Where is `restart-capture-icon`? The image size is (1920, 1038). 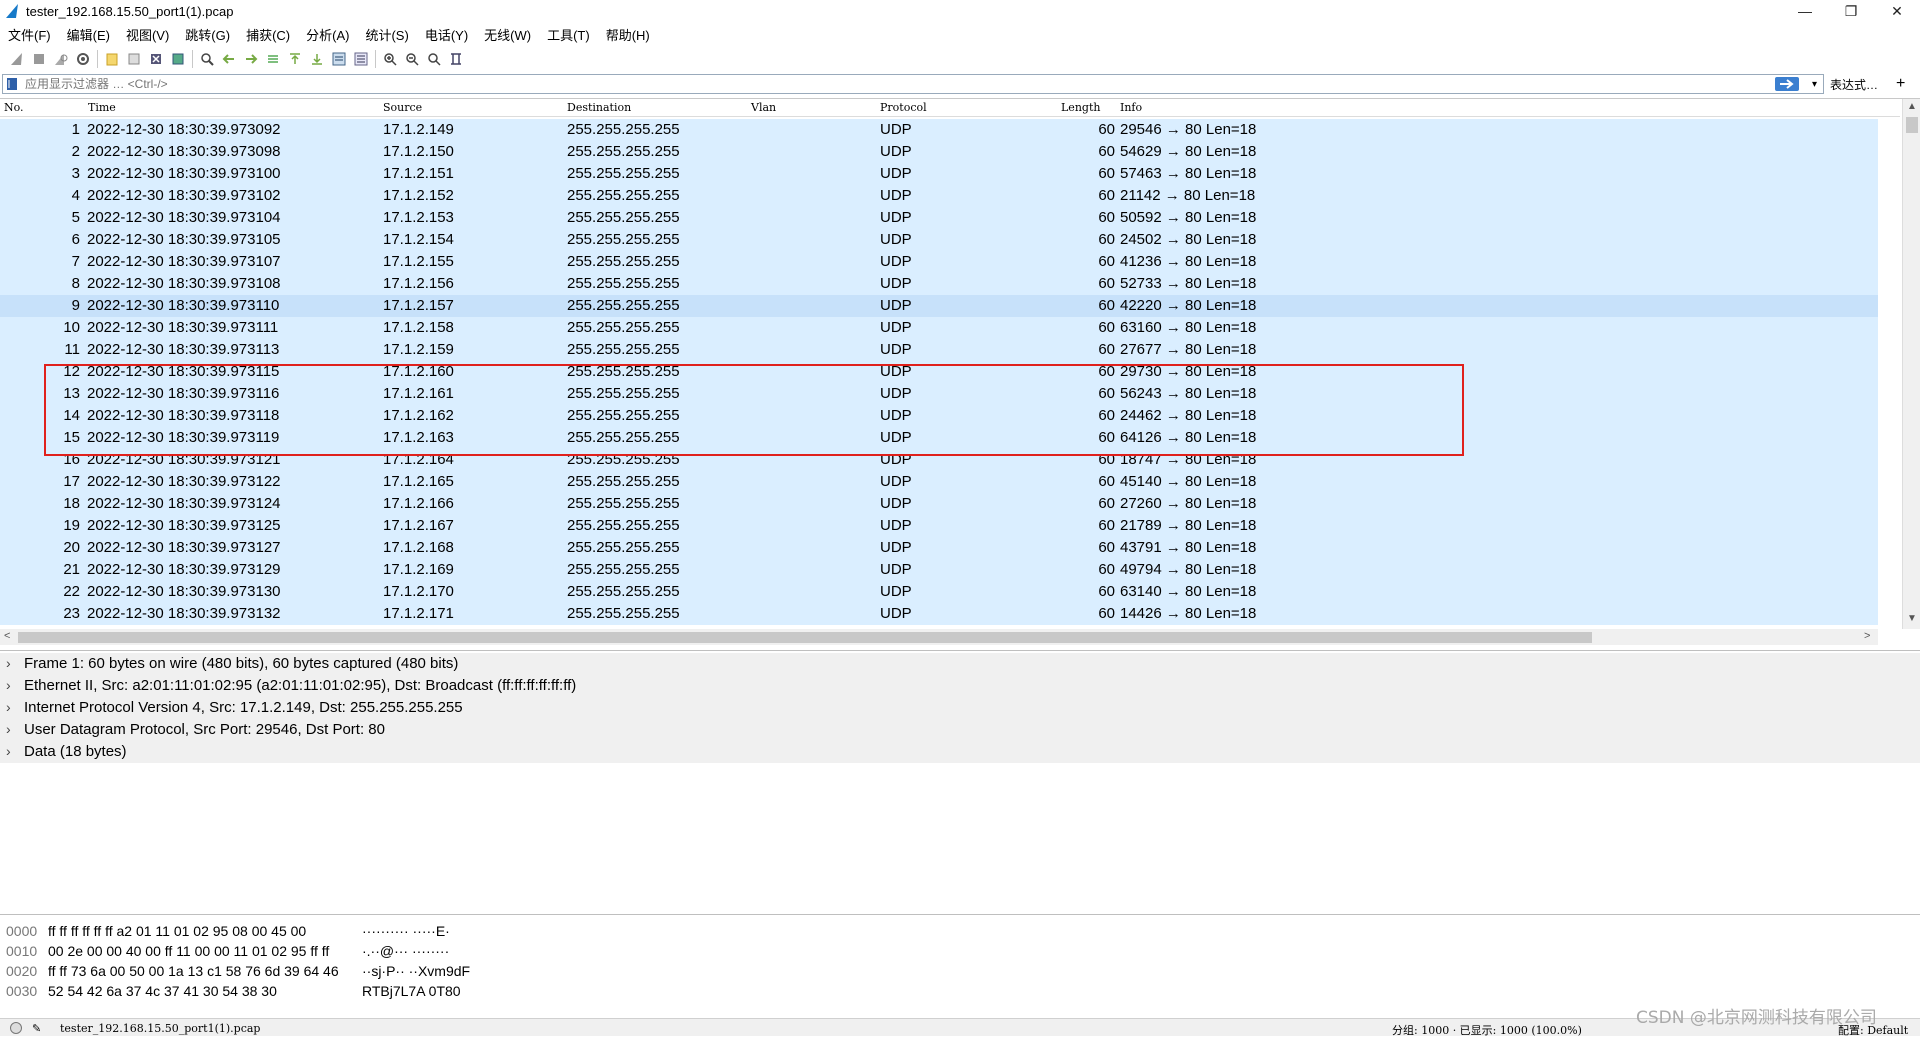 restart-capture-icon is located at coordinates (61, 59).